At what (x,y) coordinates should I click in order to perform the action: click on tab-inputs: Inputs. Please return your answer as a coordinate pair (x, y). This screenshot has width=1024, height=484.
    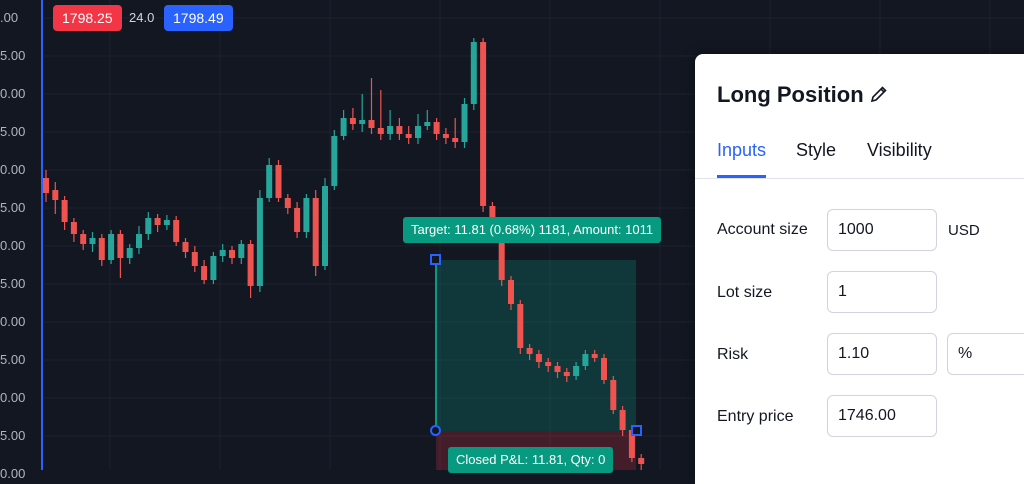
    Looking at the image, I should click on (741, 150).